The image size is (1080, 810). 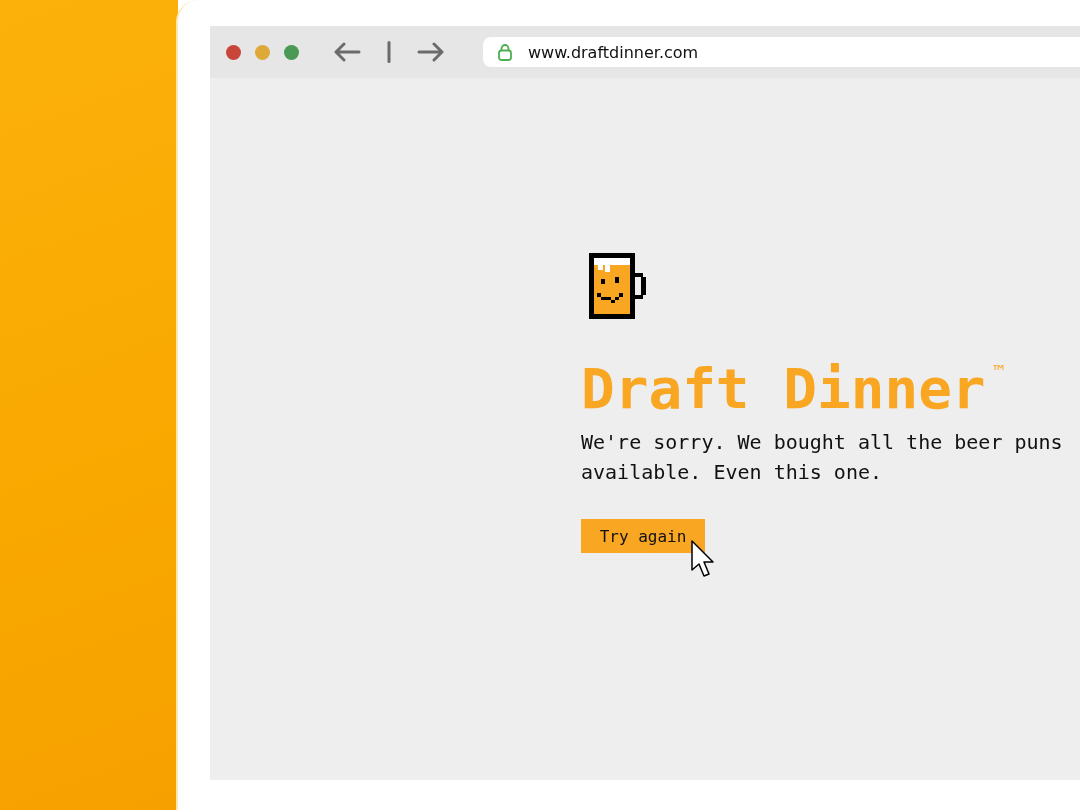 What do you see at coordinates (703, 559) in the screenshot?
I see `mouse-pointer-icon` at bounding box center [703, 559].